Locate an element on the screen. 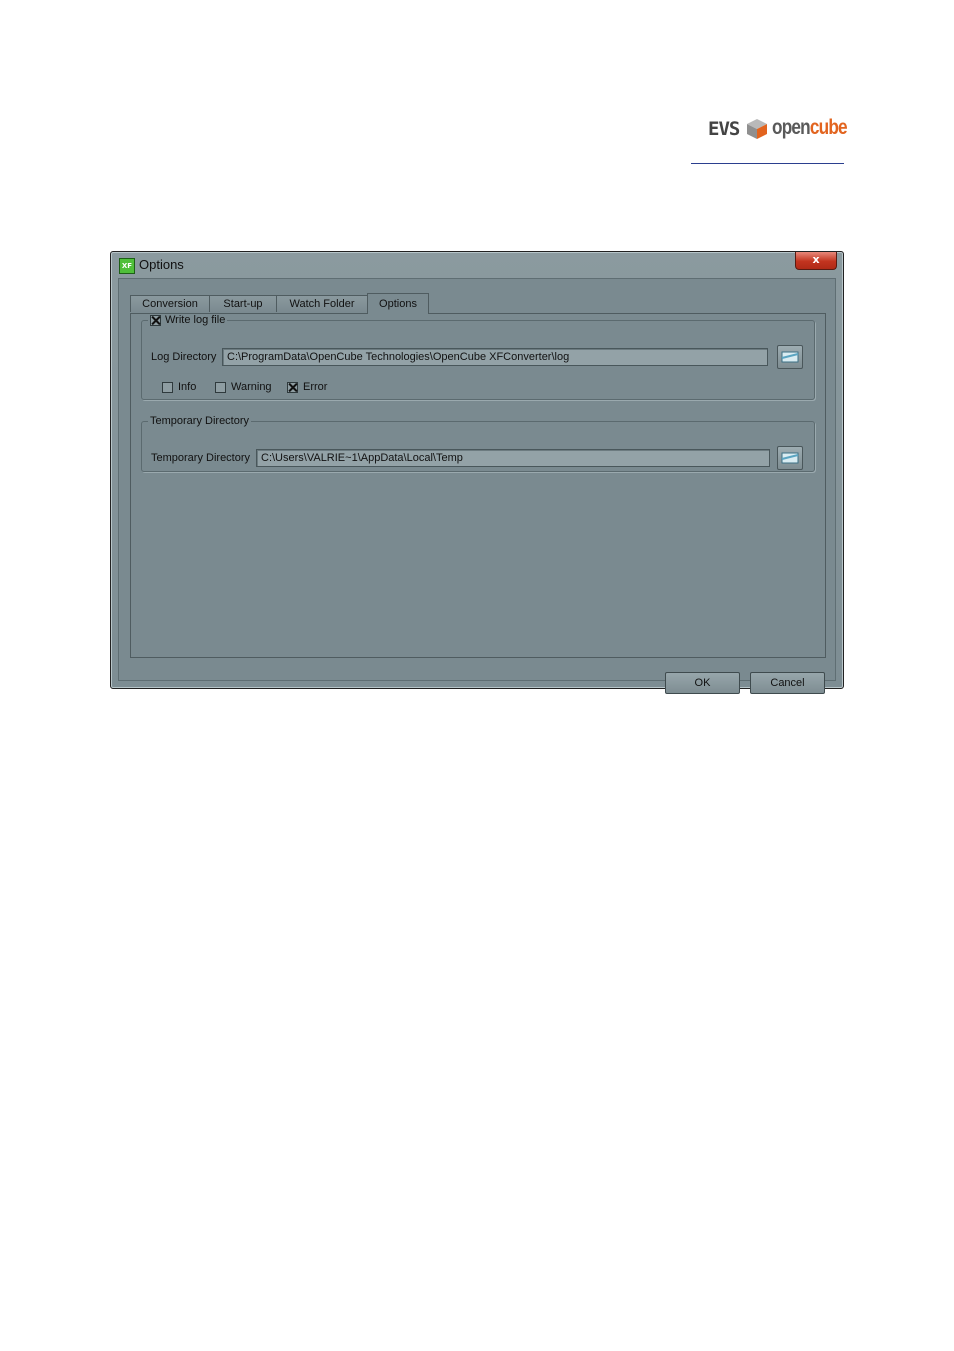  log-directory-browse-button is located at coordinates (790, 357).